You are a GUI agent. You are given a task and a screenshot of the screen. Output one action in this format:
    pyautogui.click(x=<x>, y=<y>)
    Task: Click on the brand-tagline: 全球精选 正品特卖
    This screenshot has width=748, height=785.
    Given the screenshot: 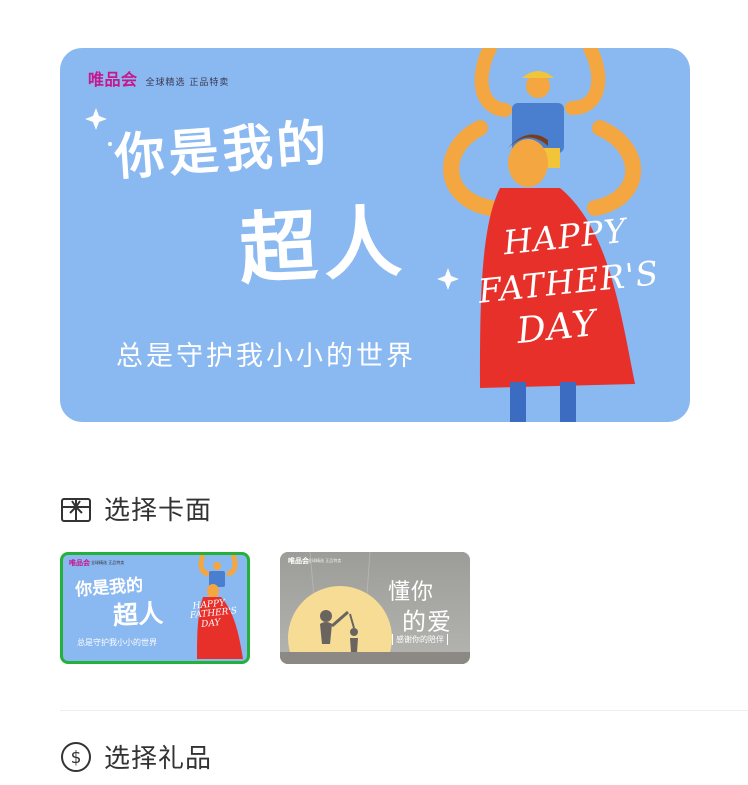 What is the action you would take?
    pyautogui.click(x=187, y=83)
    